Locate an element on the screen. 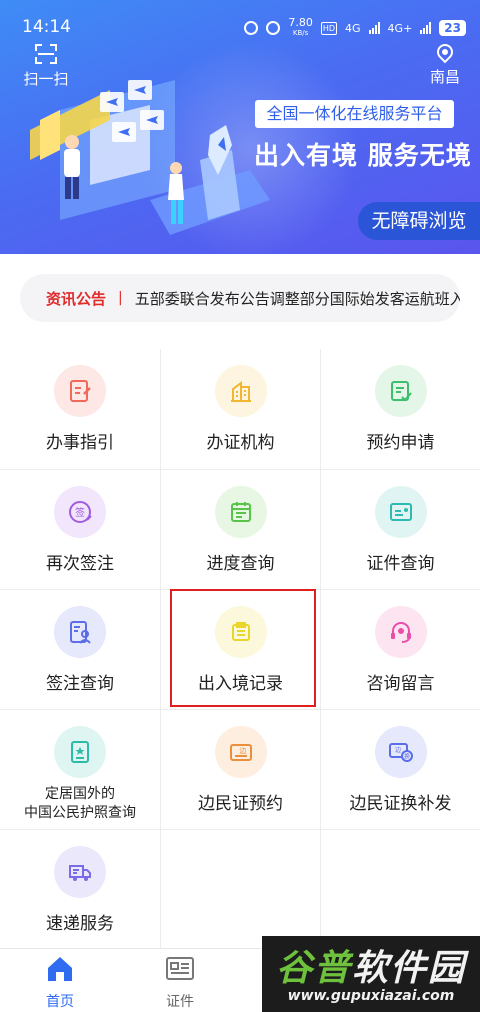 This screenshot has height=1012, width=480. service-item-delivery: 速递服务 is located at coordinates (80, 890).